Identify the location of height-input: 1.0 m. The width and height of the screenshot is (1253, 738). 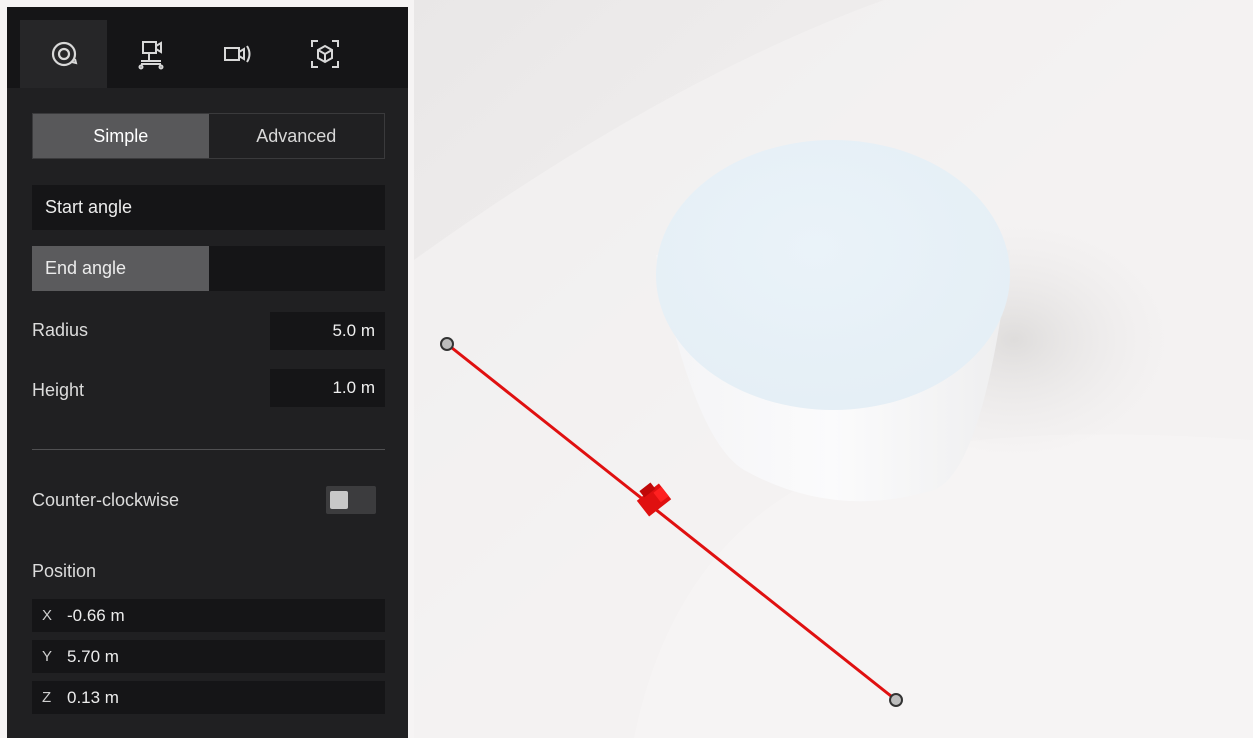
(327, 388).